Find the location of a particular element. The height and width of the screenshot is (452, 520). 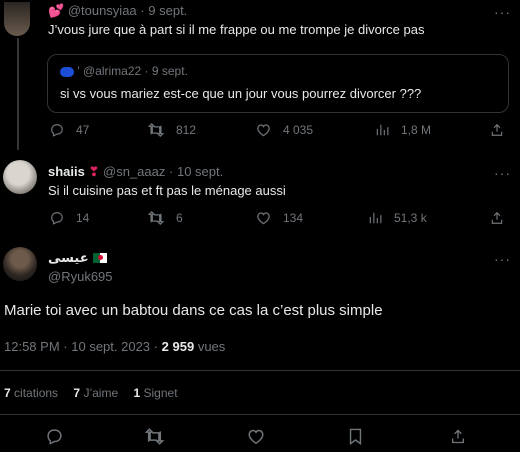

reply-button: 14 is located at coordinates (69, 218).